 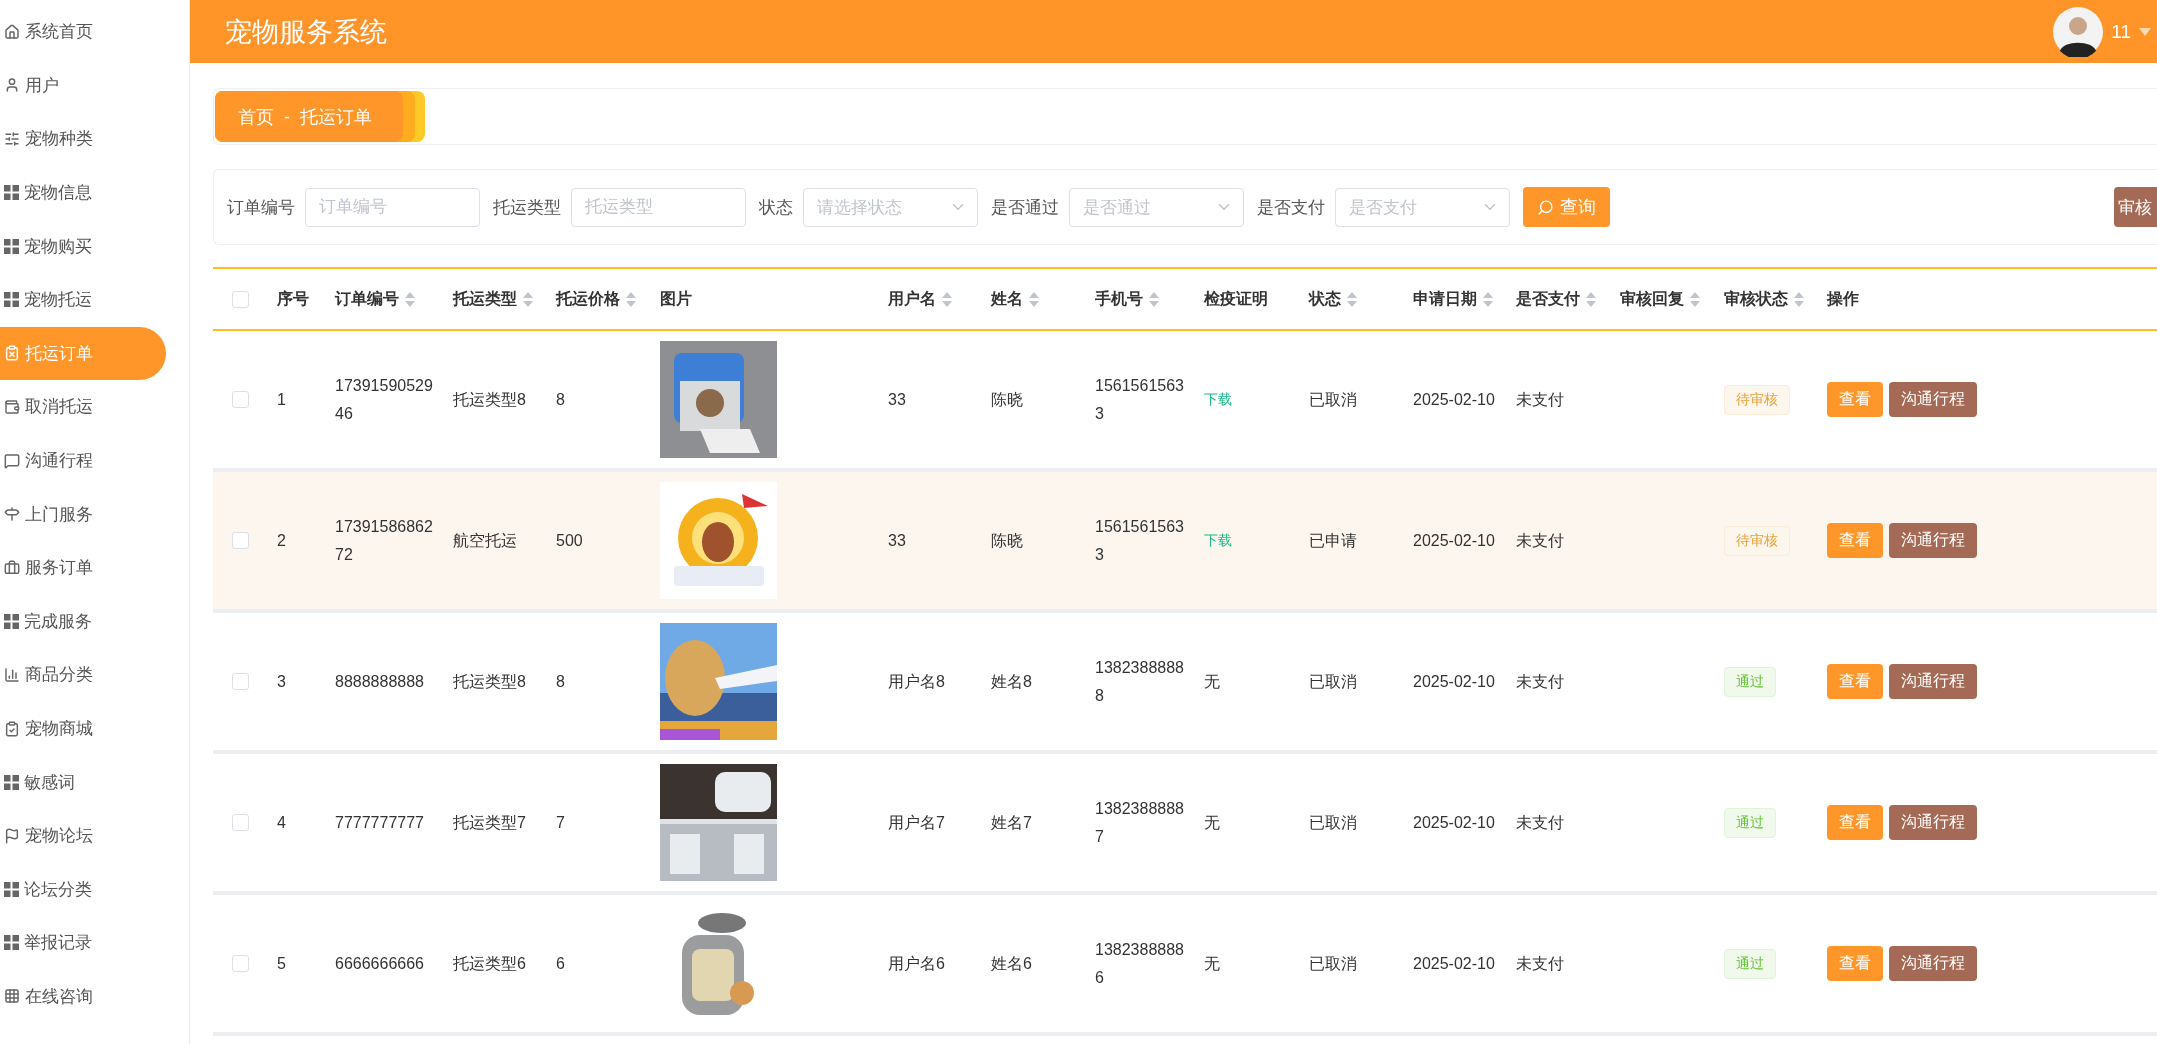 I want to click on sidebar-item: 宠物商城, so click(x=83, y=728).